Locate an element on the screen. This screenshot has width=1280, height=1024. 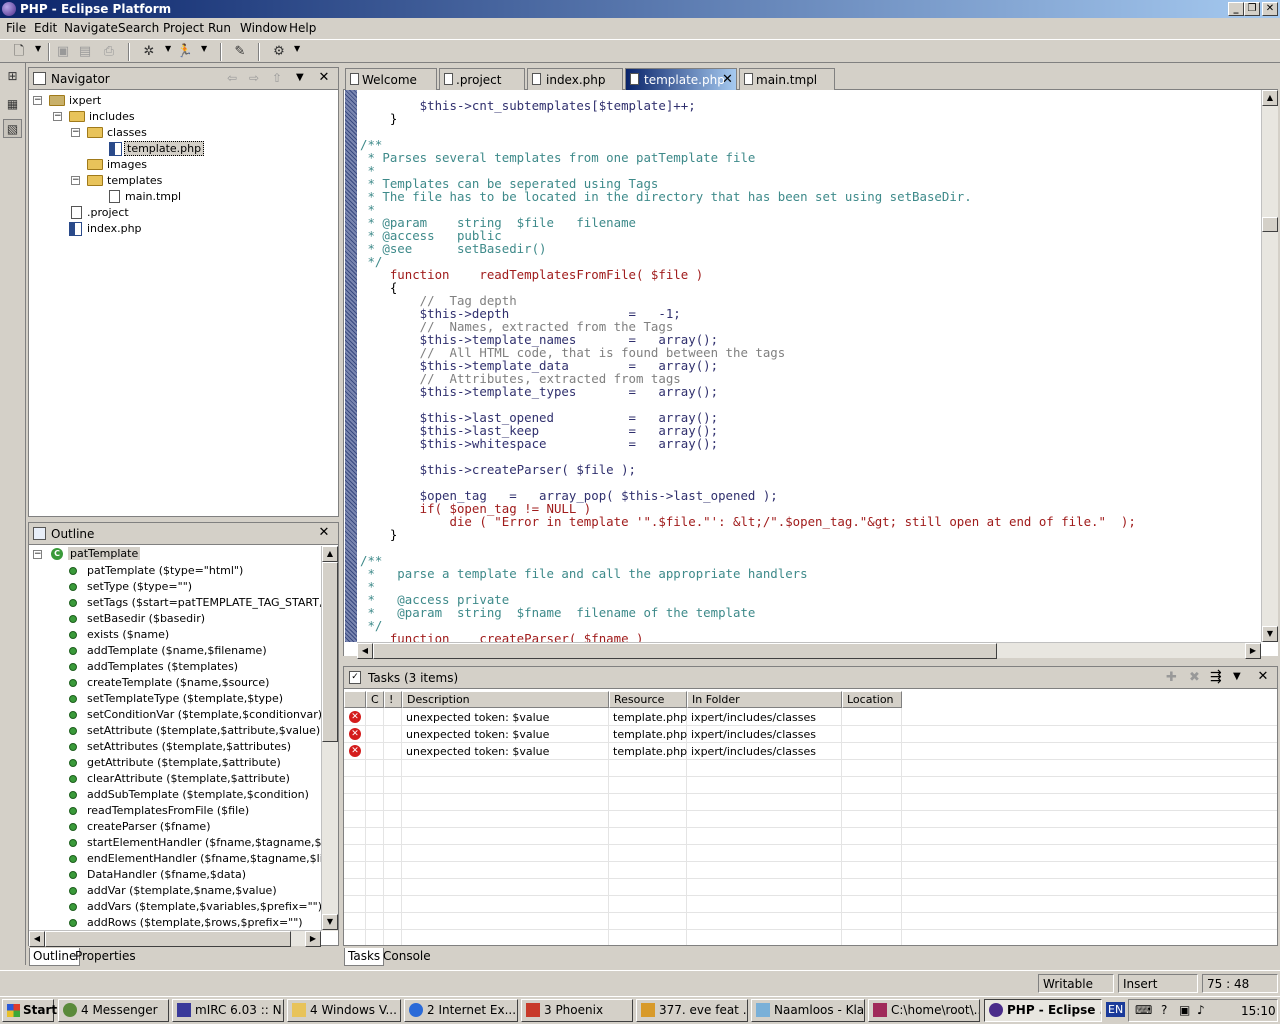
debug-dropdown-icon: ▼ is located at coordinates (168, 48).